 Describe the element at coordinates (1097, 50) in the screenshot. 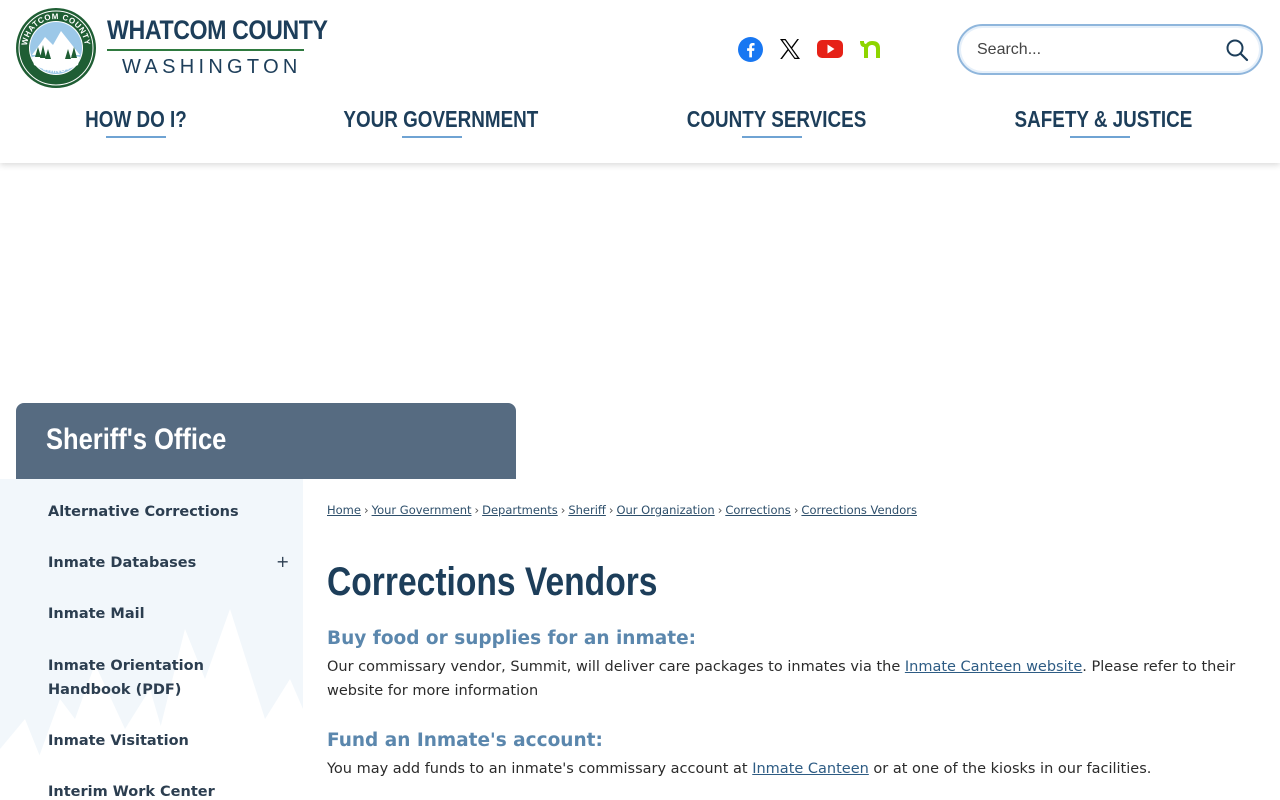

I see `search-input` at that location.